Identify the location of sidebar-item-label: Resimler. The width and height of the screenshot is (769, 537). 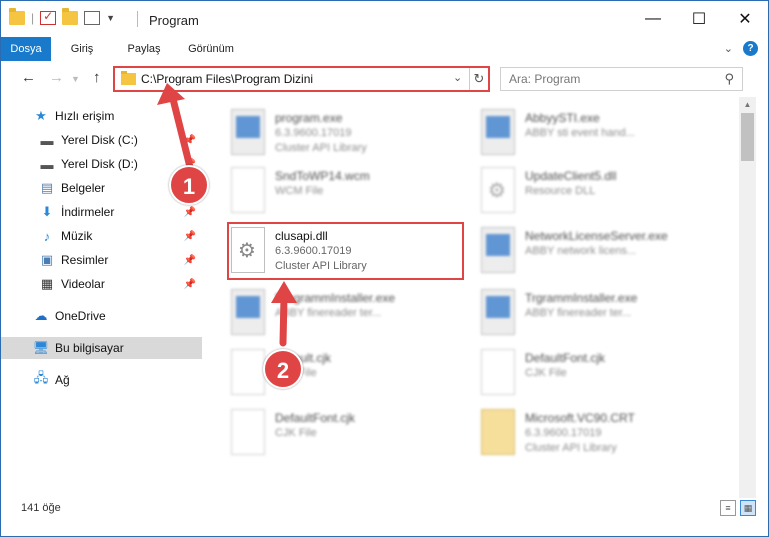
(85, 260).